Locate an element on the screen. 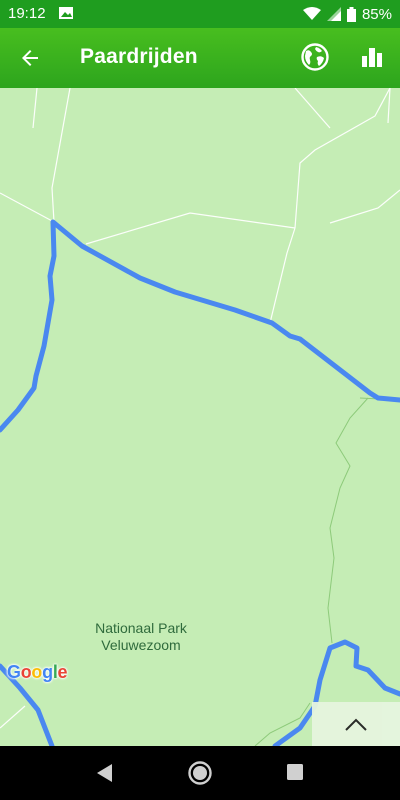 Image resolution: width=400 pixels, height=800 pixels. cell-signal-icon is located at coordinates (333, 14).